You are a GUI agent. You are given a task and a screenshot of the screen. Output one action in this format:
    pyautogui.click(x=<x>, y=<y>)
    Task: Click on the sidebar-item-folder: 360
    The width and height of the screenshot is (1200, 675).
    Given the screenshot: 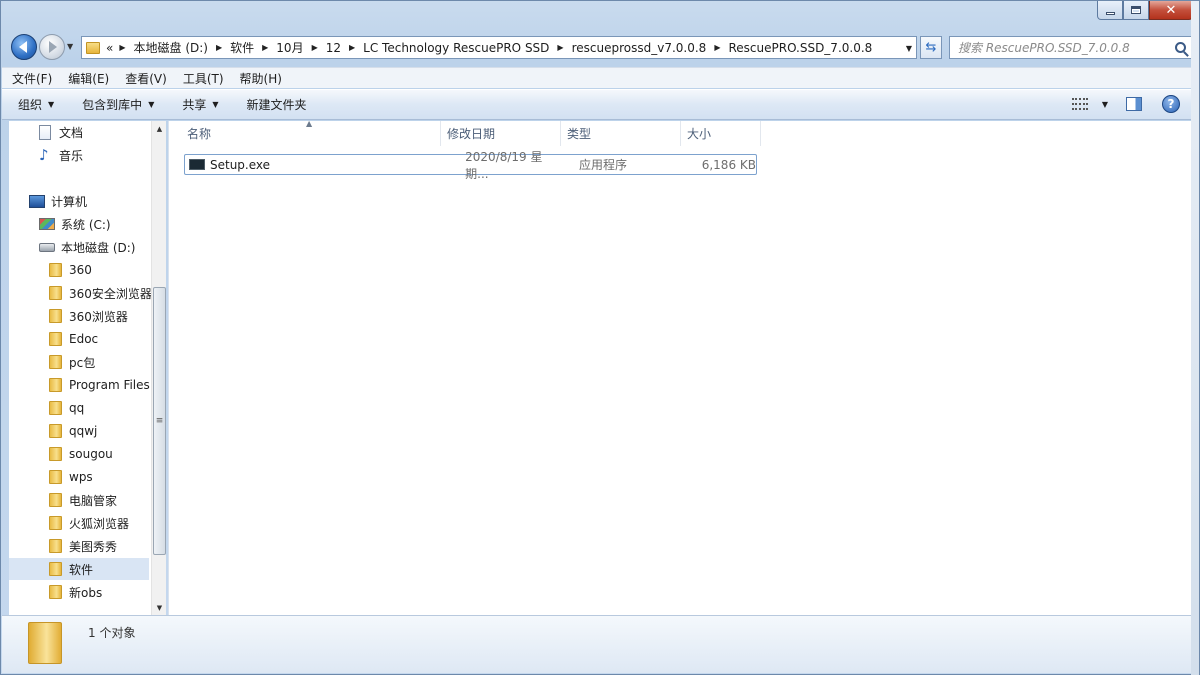 What is the action you would take?
    pyautogui.click(x=79, y=270)
    